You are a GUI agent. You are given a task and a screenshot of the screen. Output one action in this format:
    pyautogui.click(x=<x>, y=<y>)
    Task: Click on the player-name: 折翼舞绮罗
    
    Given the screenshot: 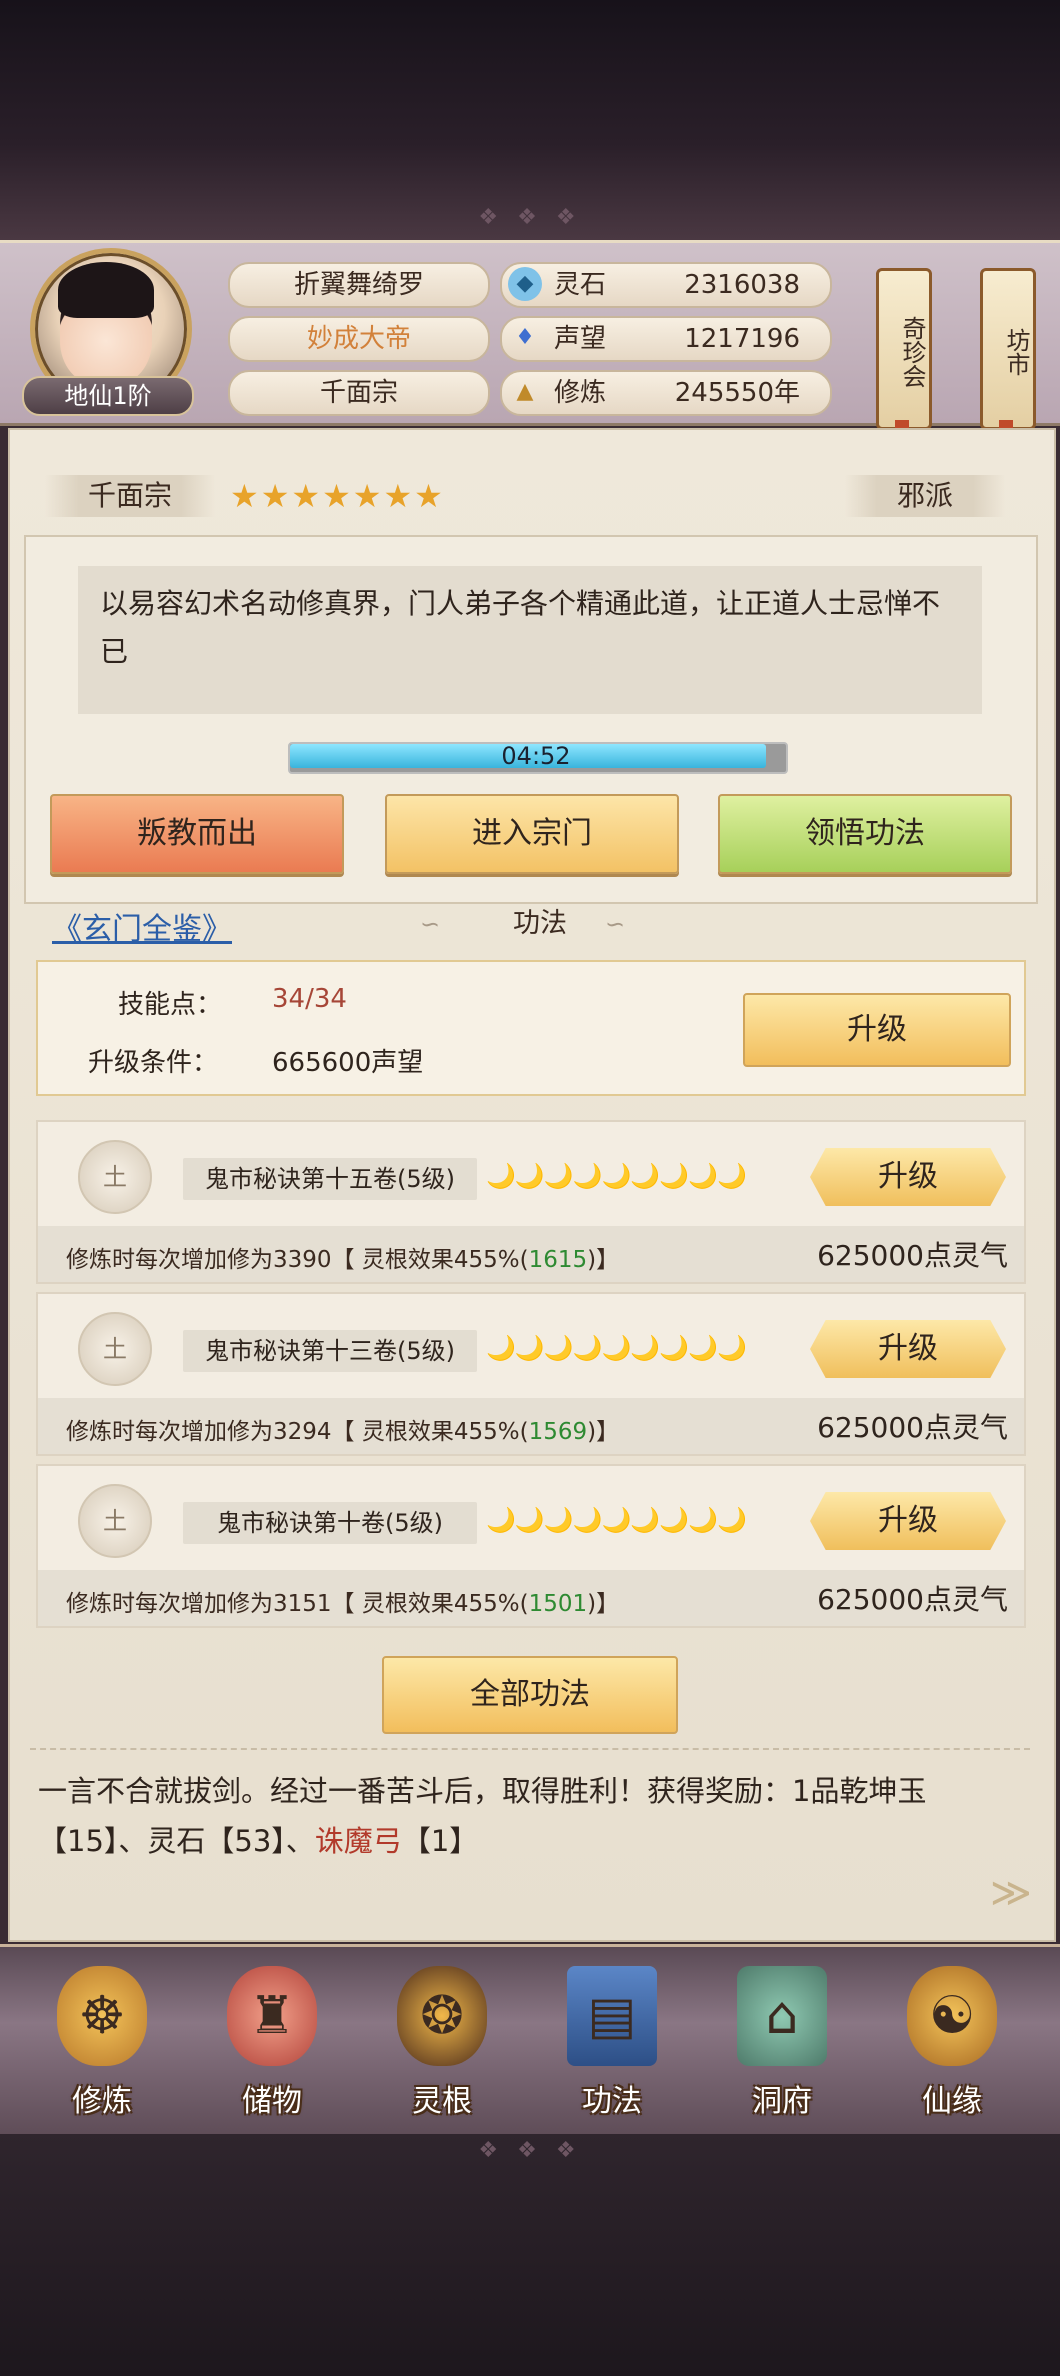 What is the action you would take?
    pyautogui.click(x=359, y=285)
    